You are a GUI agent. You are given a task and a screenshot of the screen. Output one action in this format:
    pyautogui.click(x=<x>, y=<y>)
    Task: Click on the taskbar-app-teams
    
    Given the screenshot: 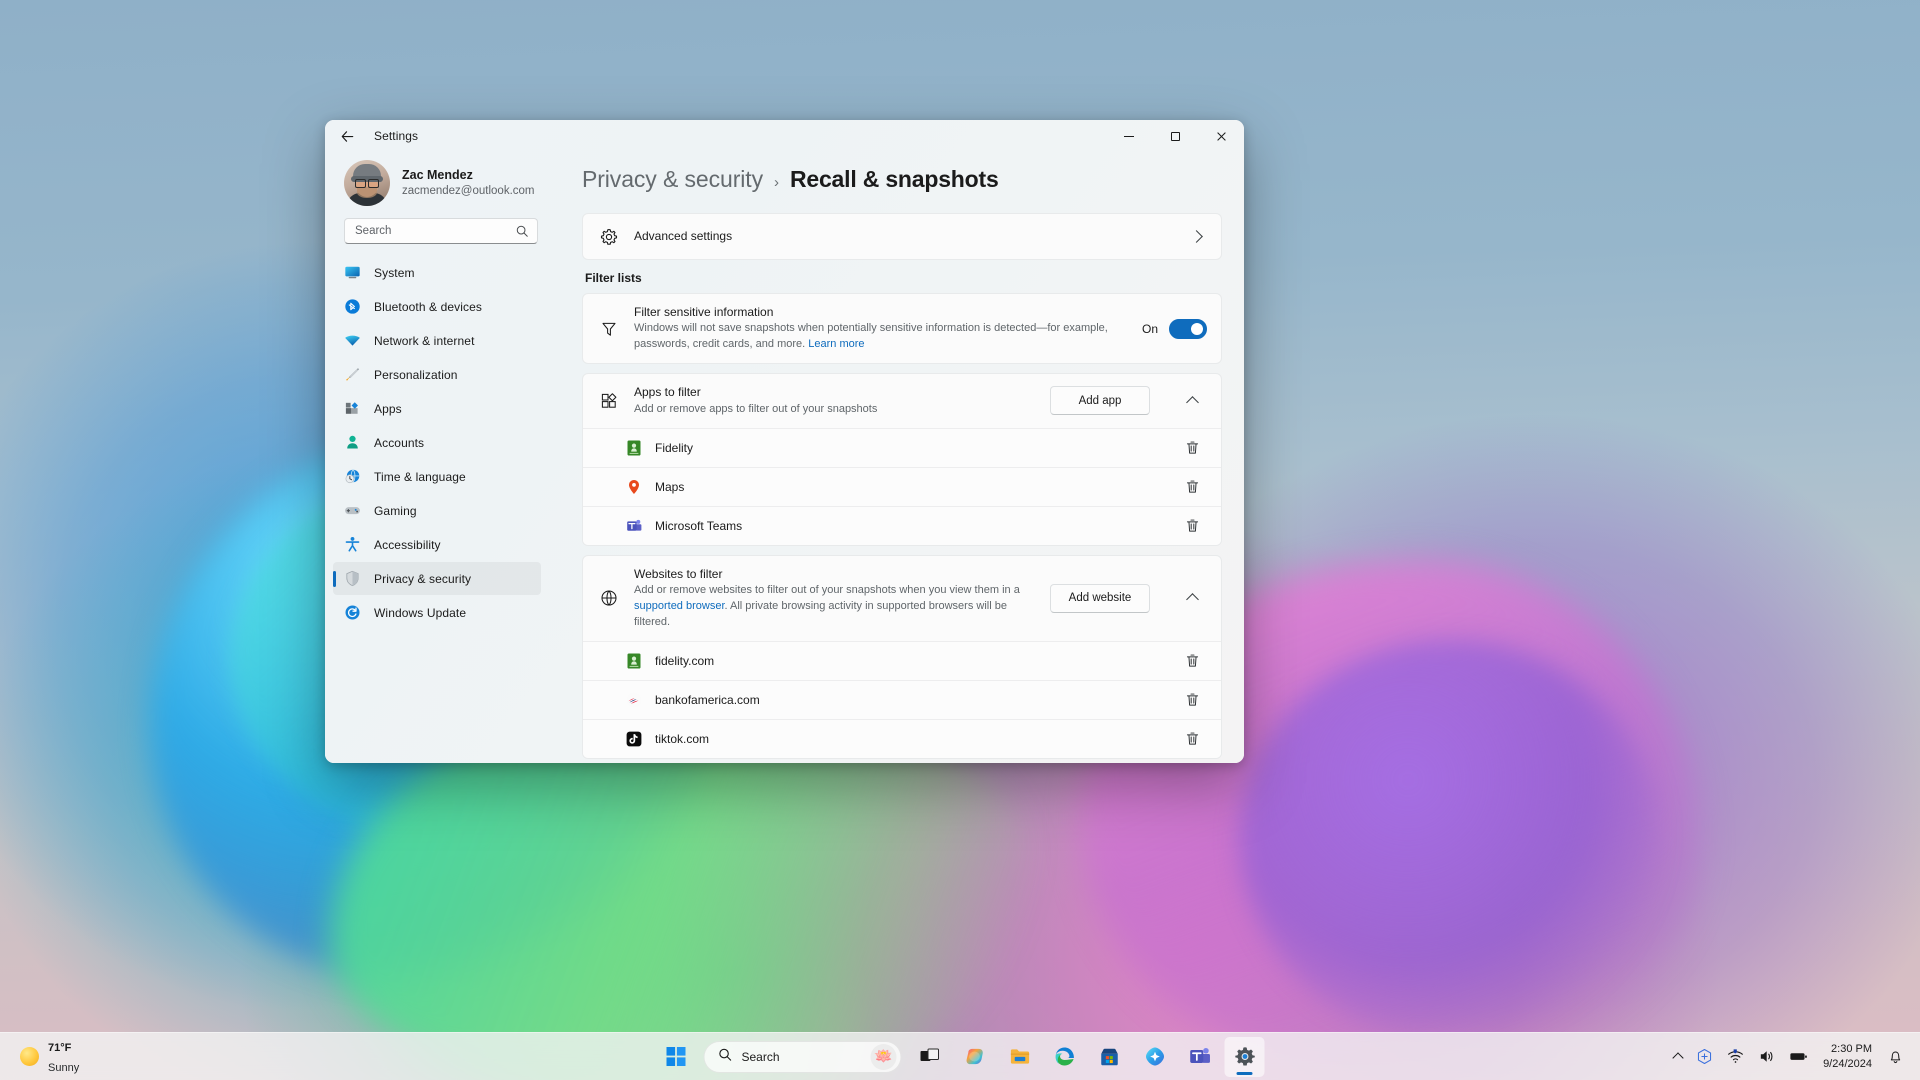 What is the action you would take?
    pyautogui.click(x=1200, y=1057)
    